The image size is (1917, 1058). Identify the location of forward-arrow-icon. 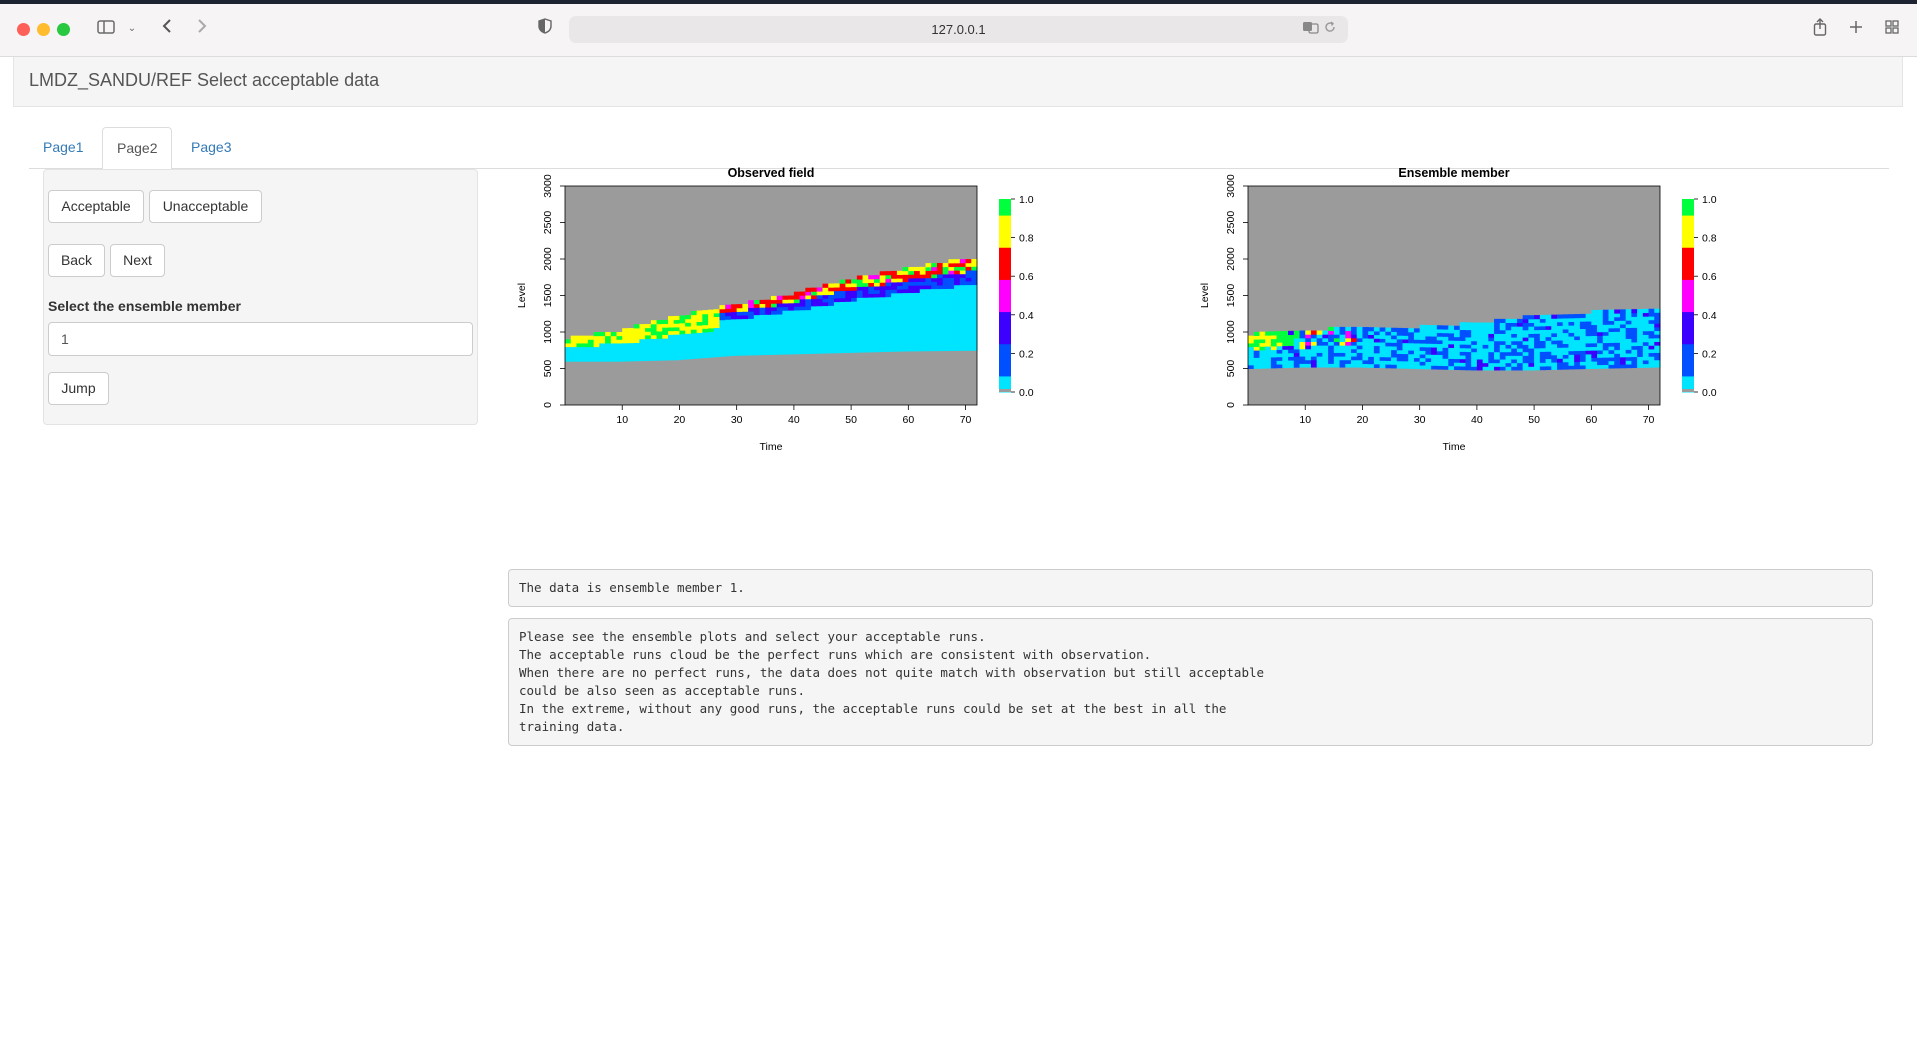
(202, 29).